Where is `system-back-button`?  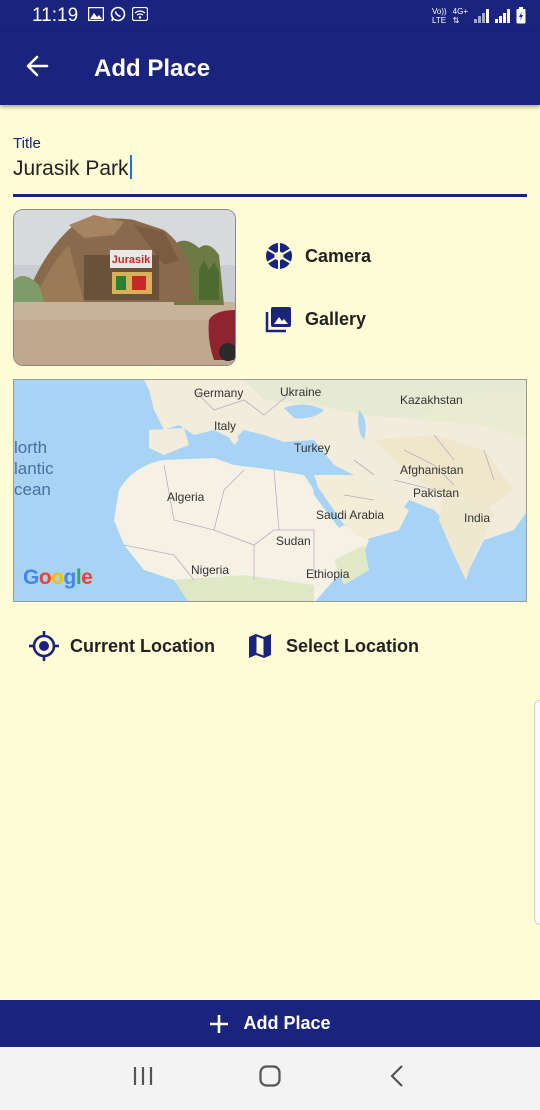
system-back-button is located at coordinates (397, 1079).